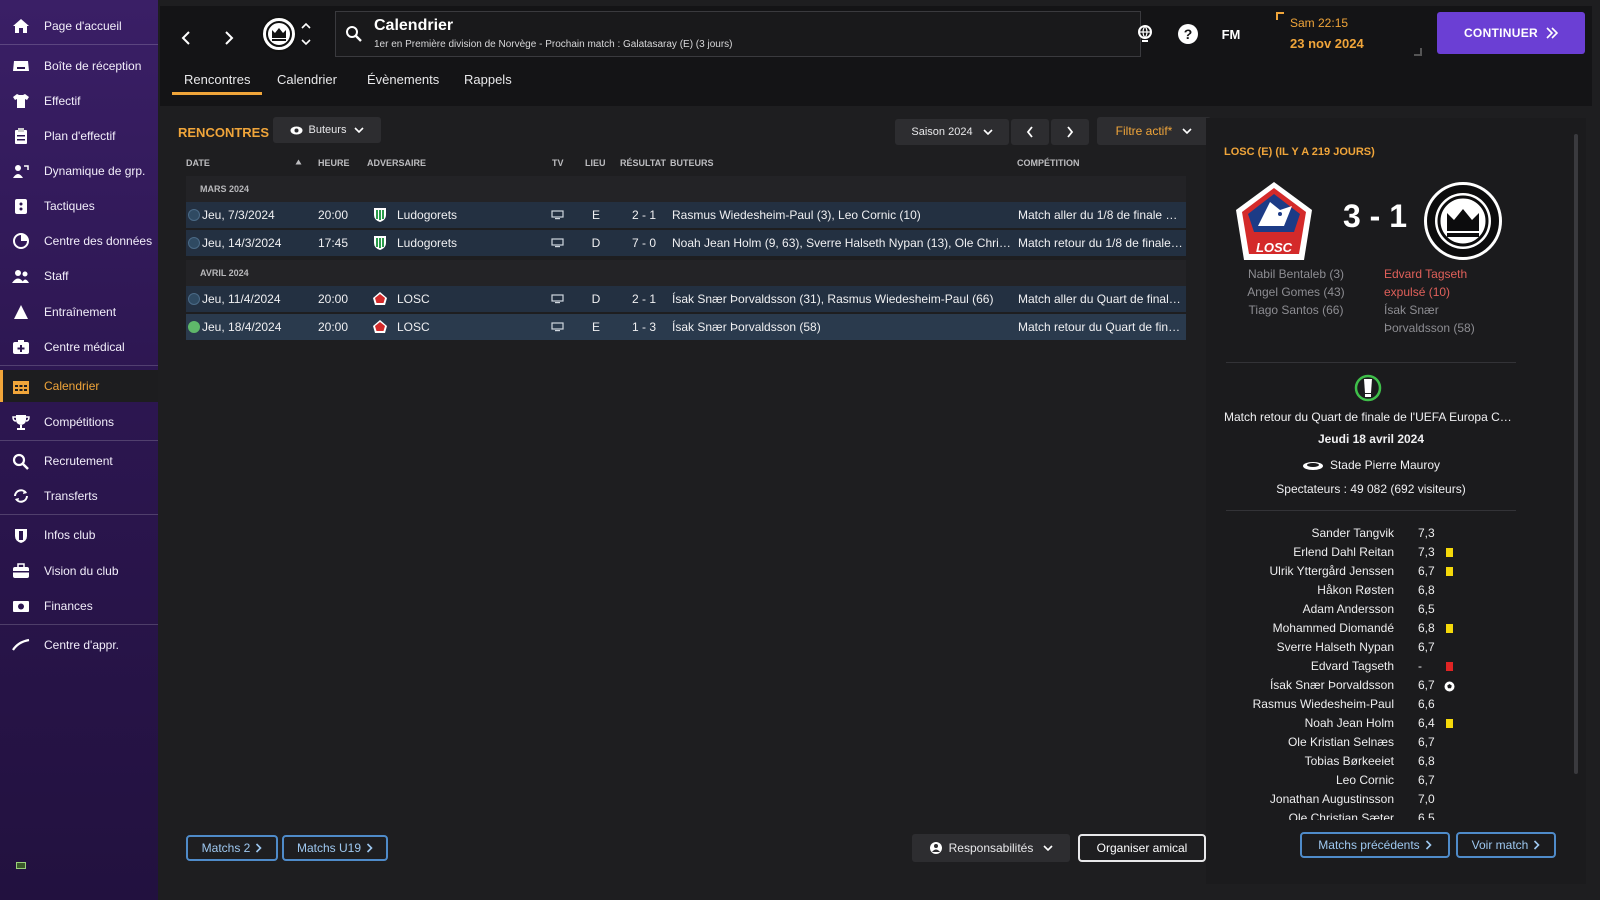 Image resolution: width=1600 pixels, height=900 pixels. I want to click on player-name: Erlend Dahl Reitan, so click(1300, 552).